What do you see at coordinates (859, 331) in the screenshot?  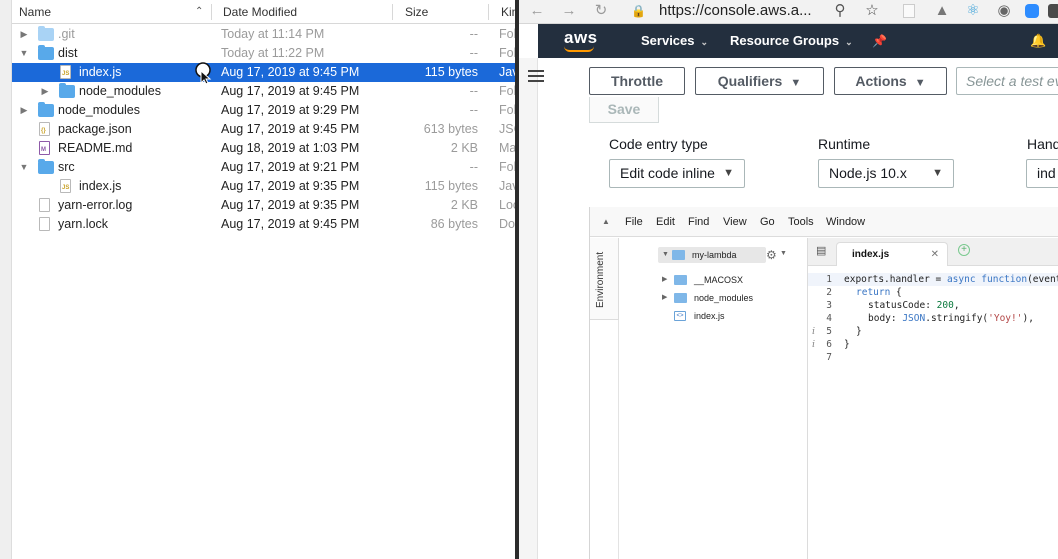 I see `code-text: }` at bounding box center [859, 331].